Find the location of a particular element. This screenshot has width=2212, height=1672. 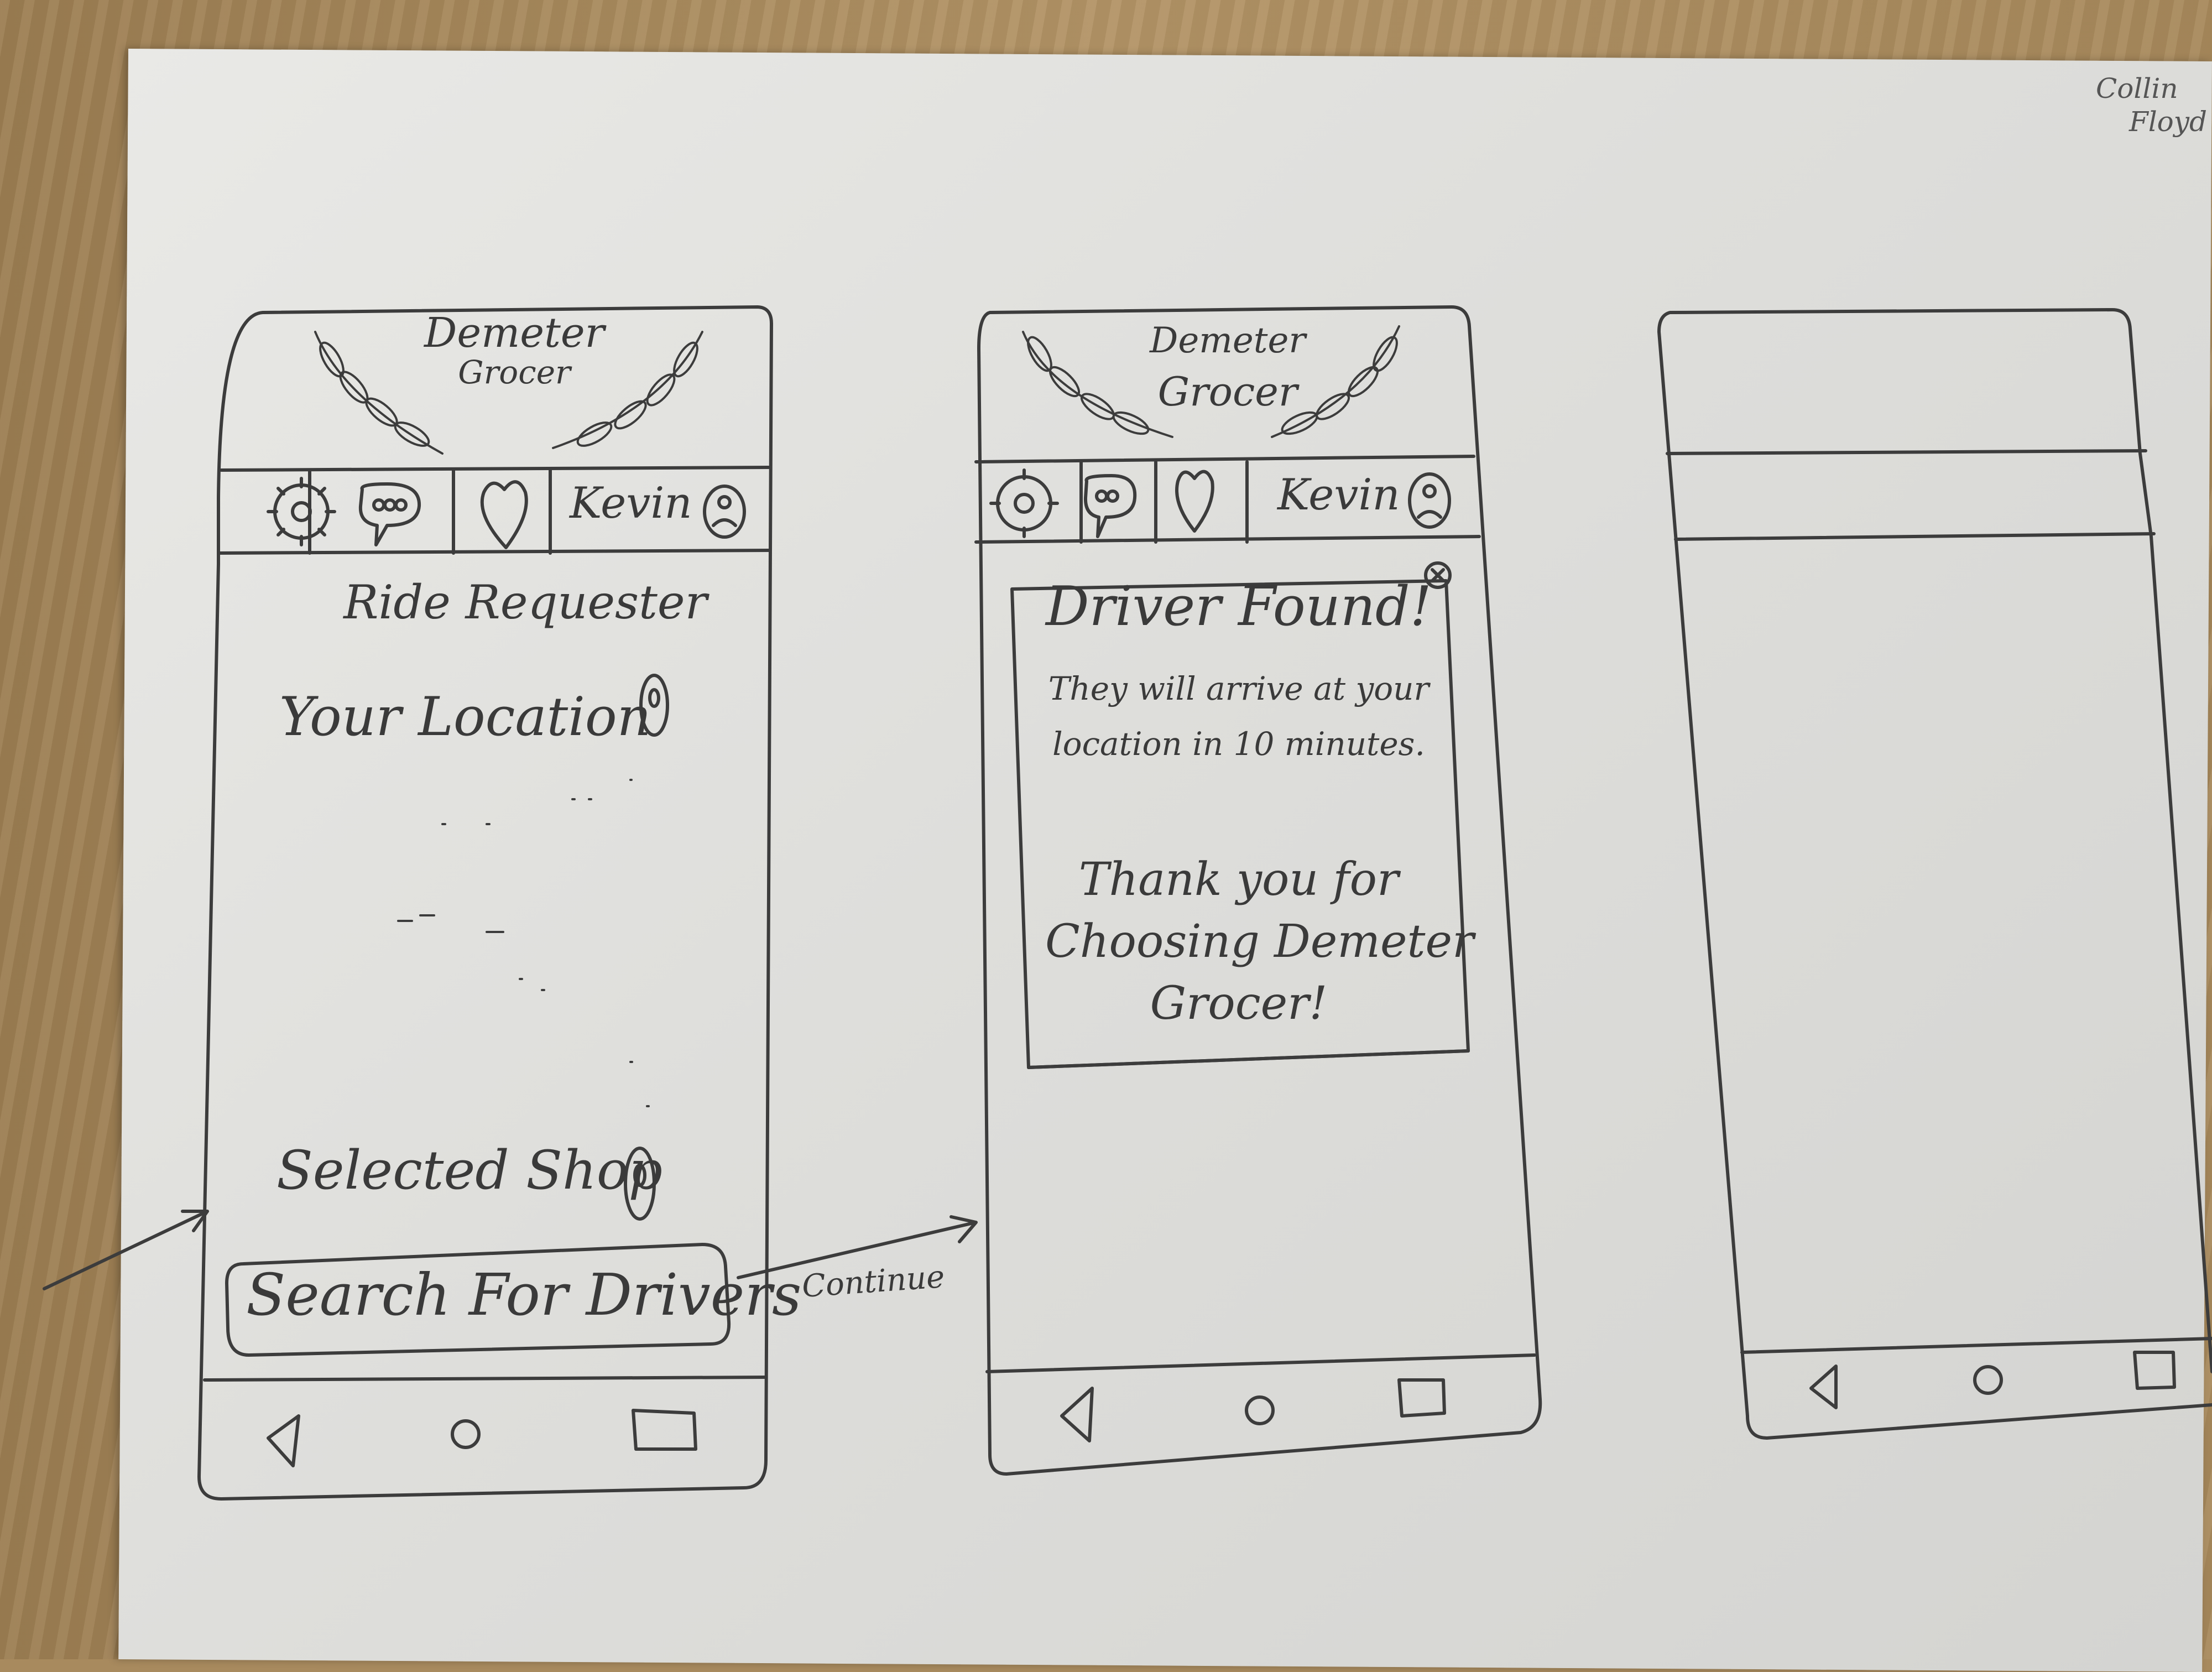

gear-icon is located at coordinates (301, 512).